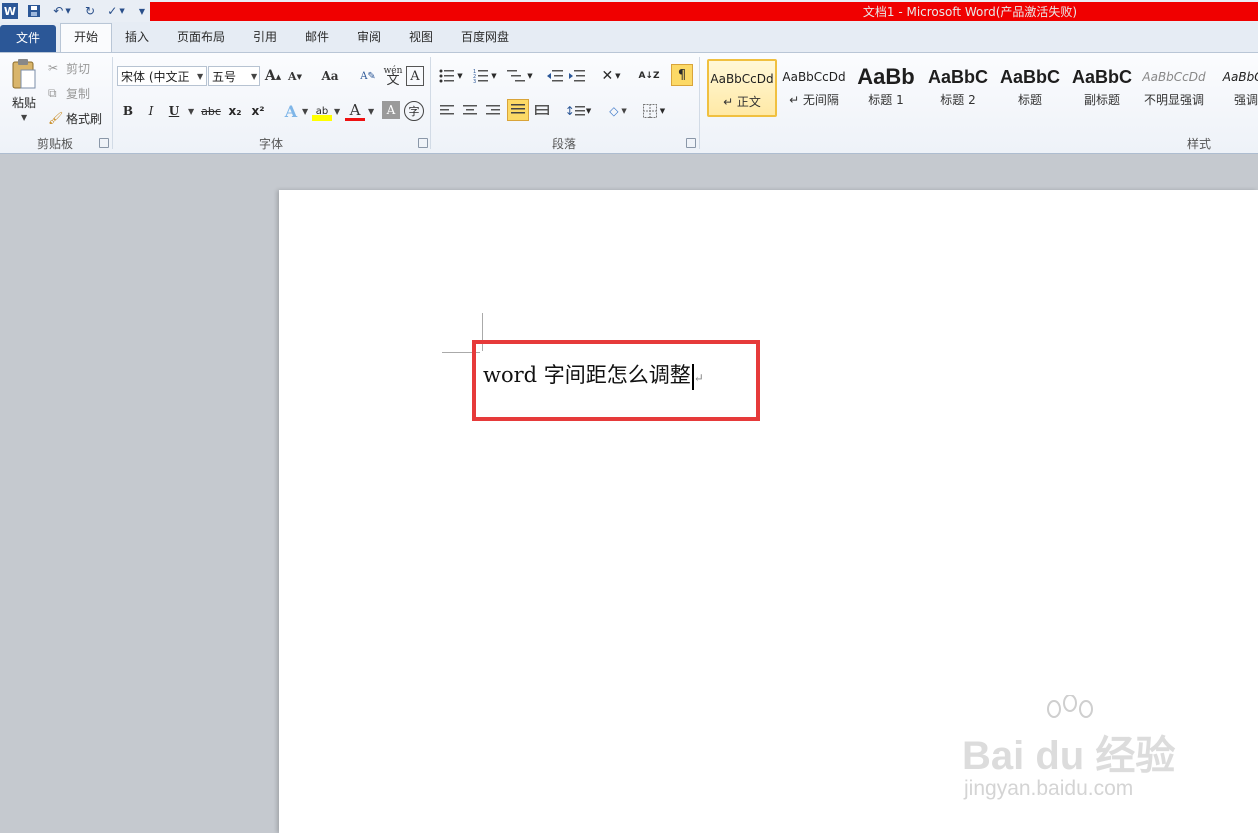 The width and height of the screenshot is (1258, 833). I want to click on cut-label: 剪切, so click(78, 68).